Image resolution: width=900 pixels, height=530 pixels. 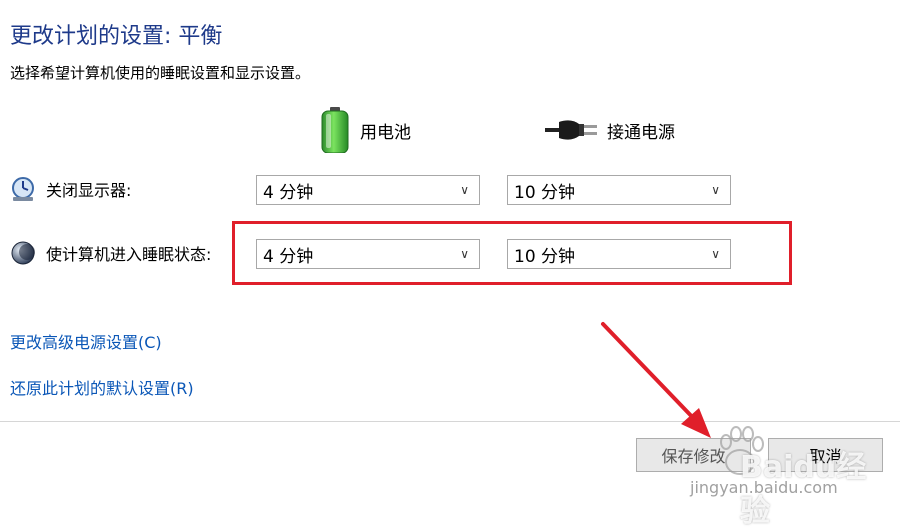 What do you see at coordinates (641, 132) in the screenshot?
I see `column-label-plugged: 接通电源` at bounding box center [641, 132].